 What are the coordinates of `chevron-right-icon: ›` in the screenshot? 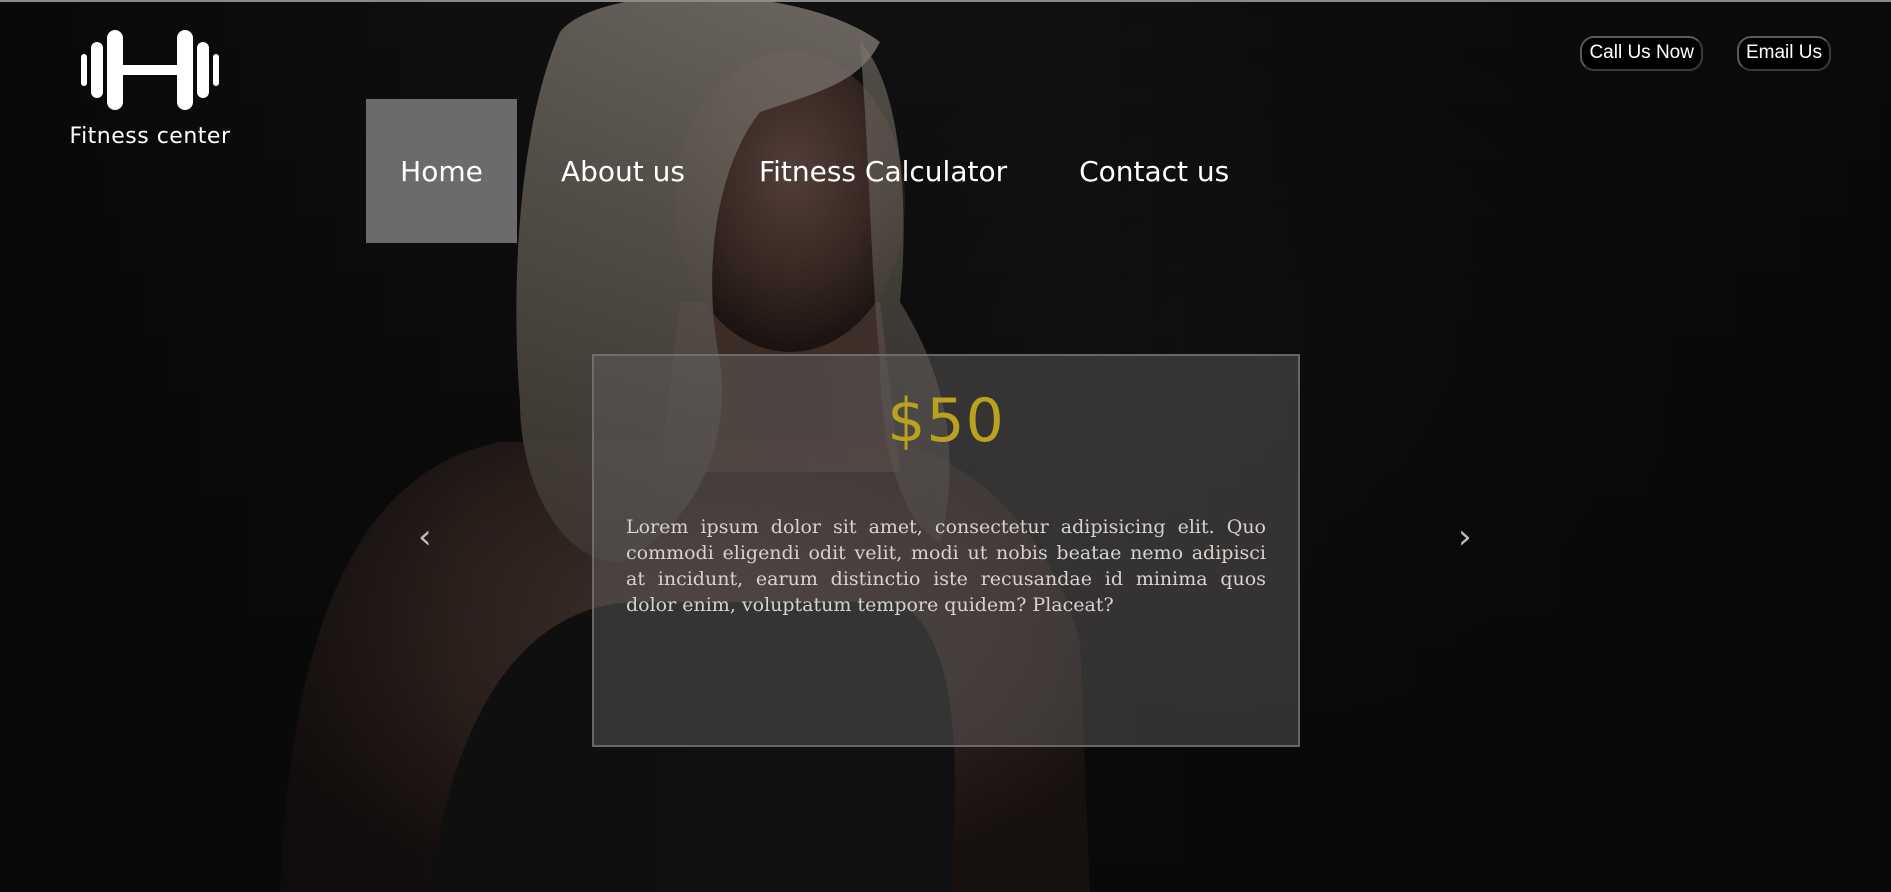 It's located at (1465, 537).